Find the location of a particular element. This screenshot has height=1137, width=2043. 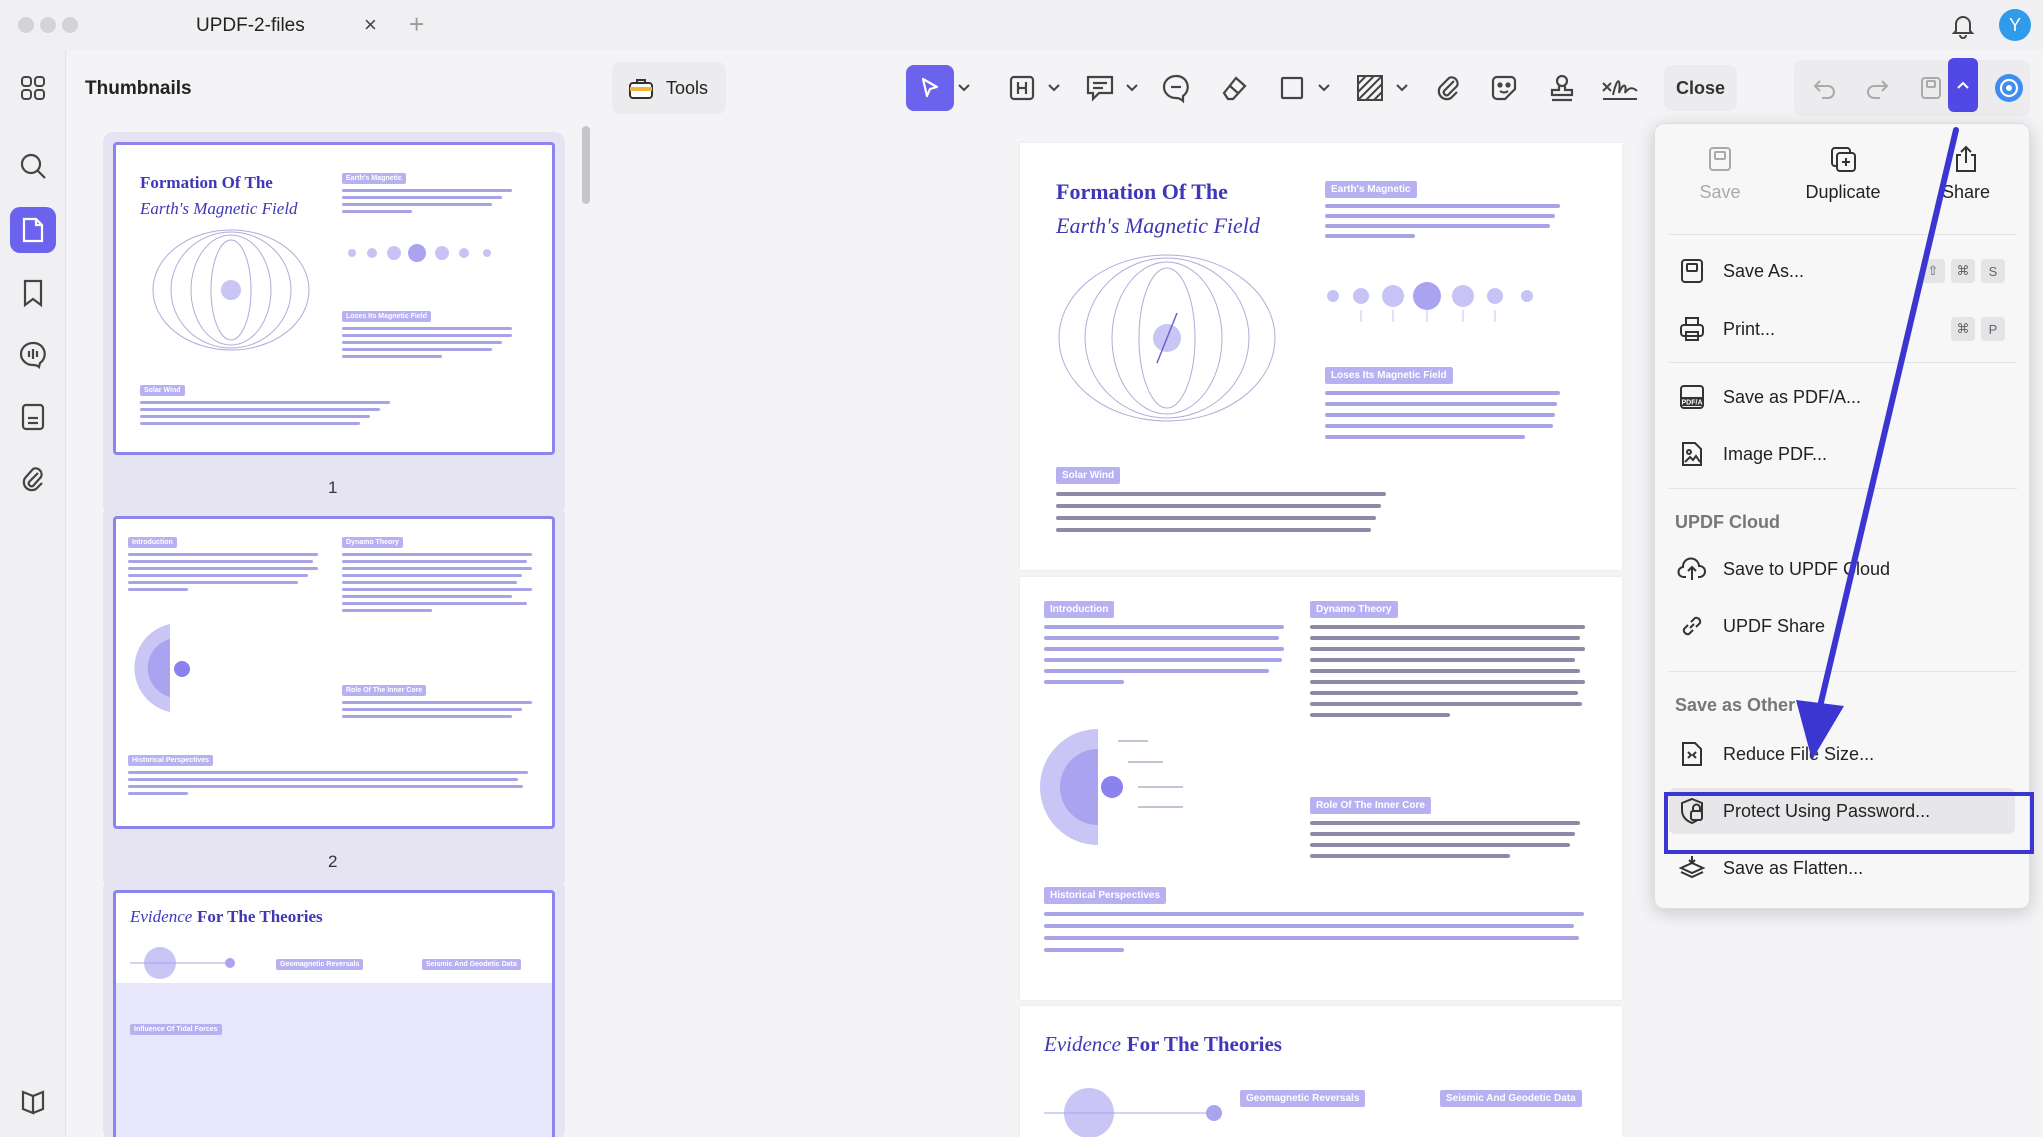

save-as-icon is located at coordinates (1692, 271).